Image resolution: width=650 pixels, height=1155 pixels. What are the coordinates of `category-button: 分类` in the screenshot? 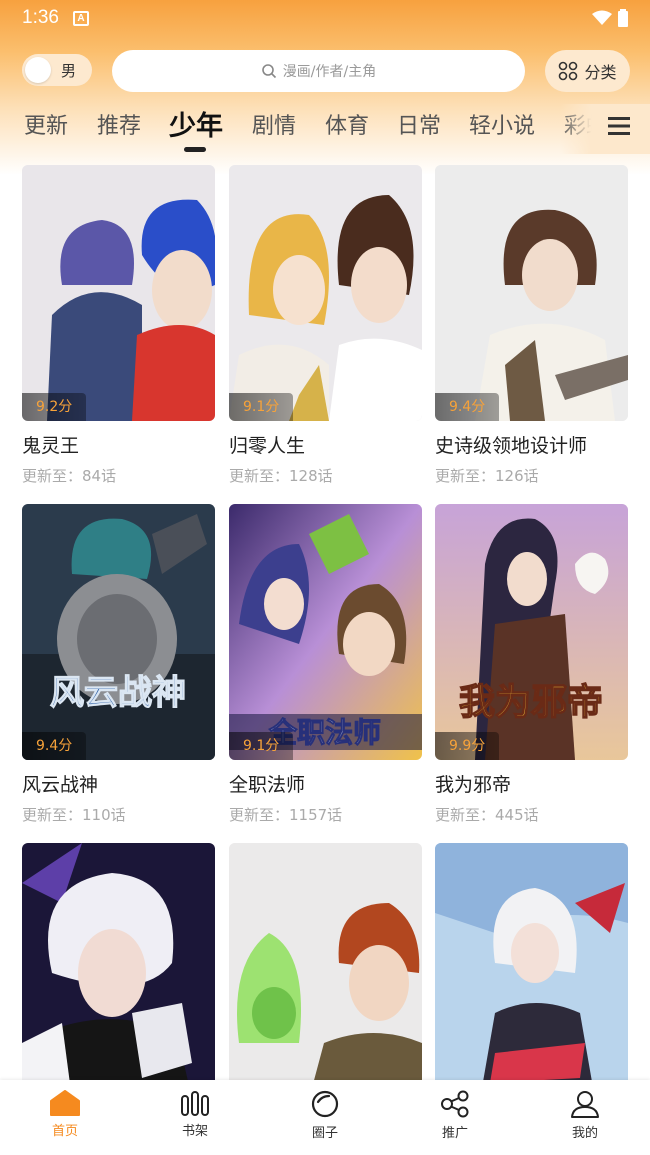 It's located at (587, 71).